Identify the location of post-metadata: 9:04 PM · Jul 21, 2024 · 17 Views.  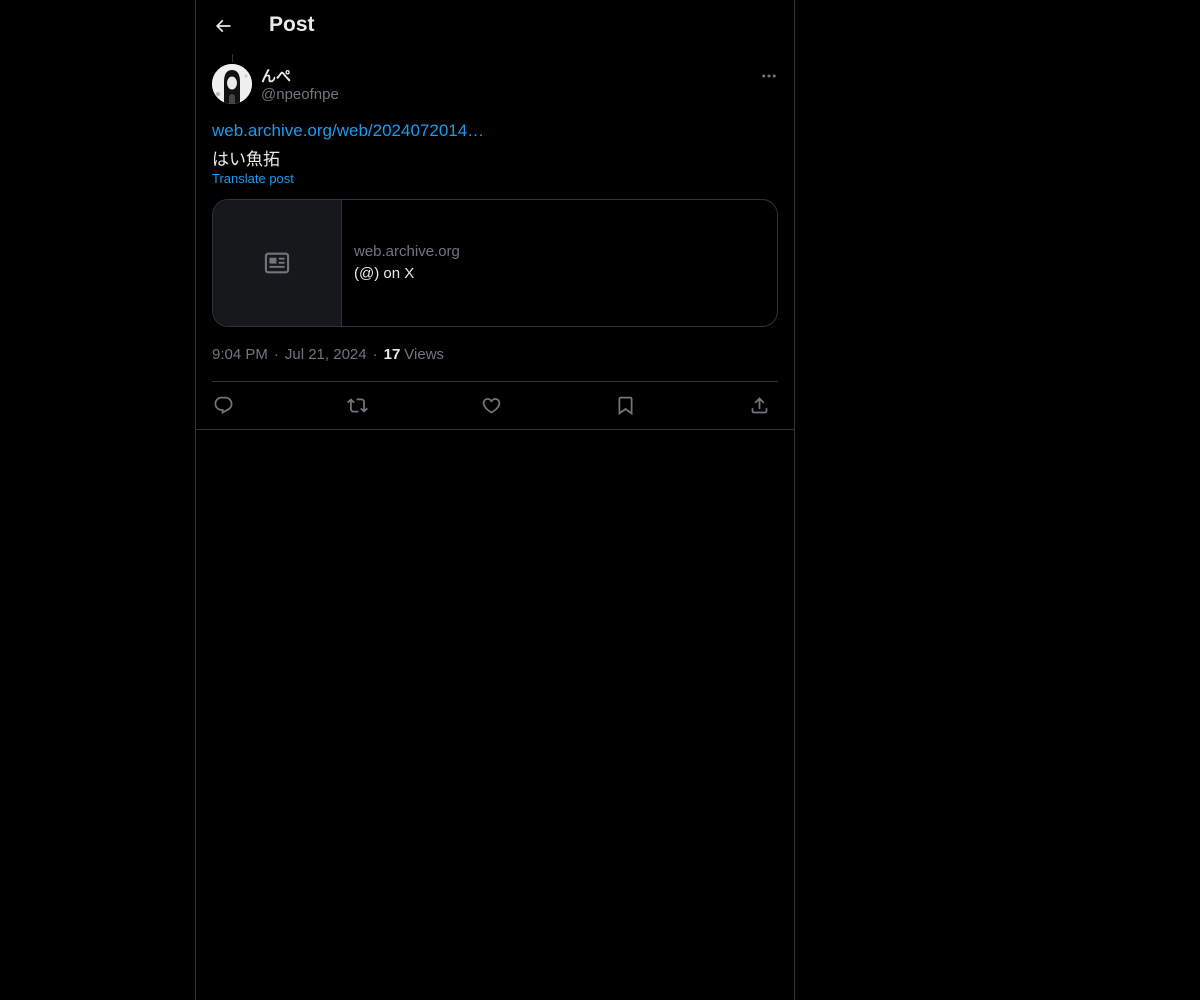
(328, 354).